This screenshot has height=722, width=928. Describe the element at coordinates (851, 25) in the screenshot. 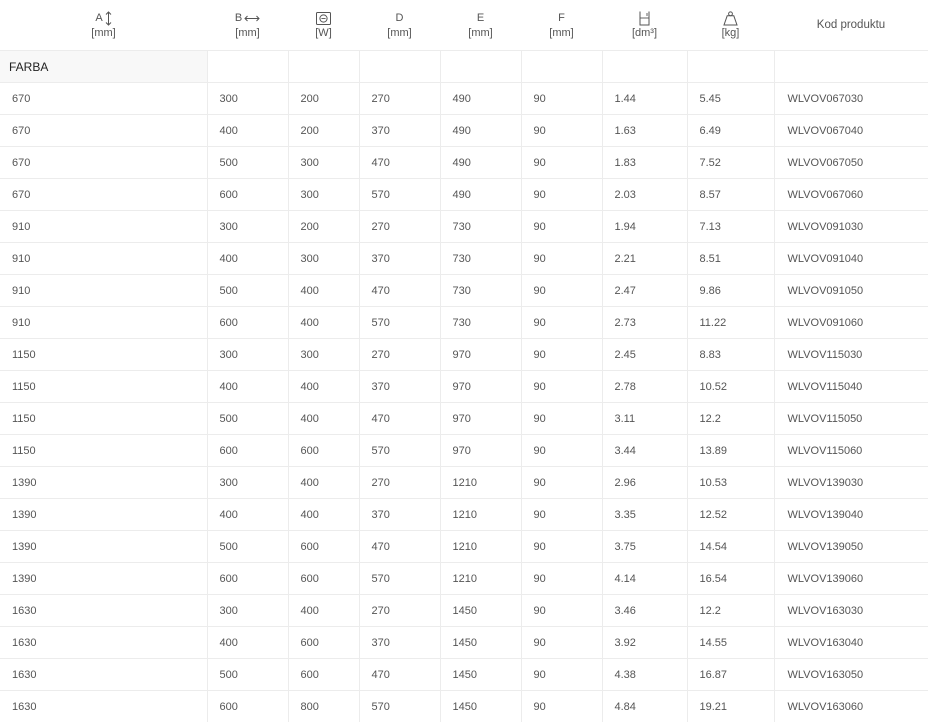

I see `column-header-product-code: Kod produktu` at that location.